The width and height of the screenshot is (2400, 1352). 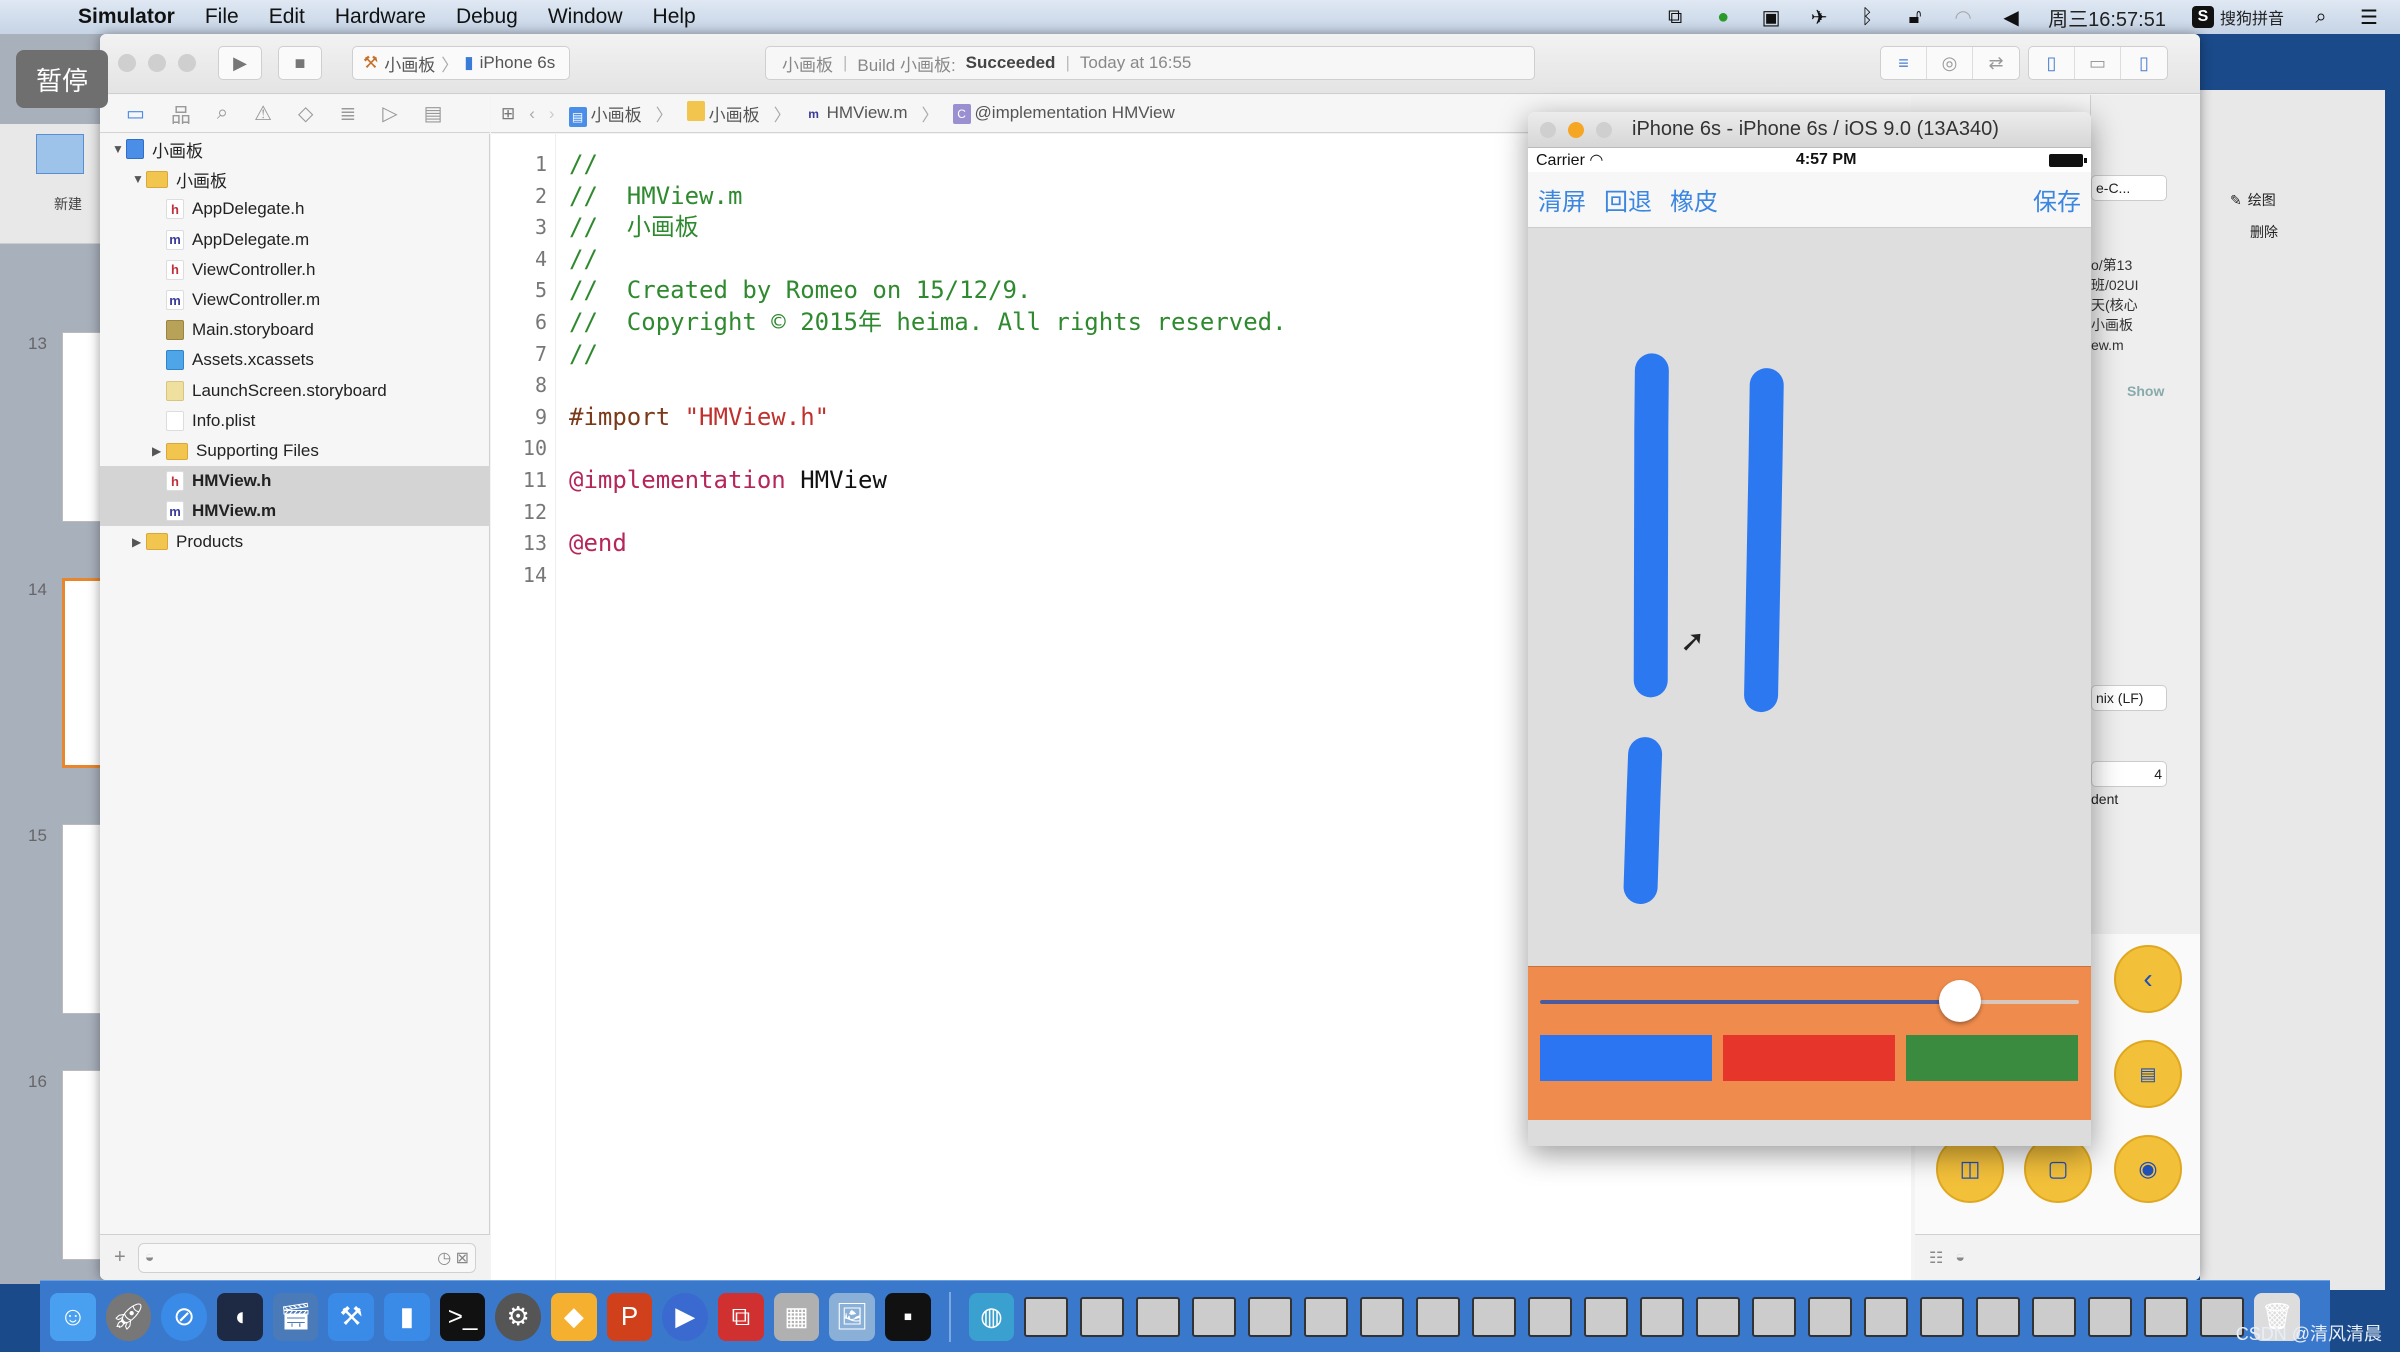 What do you see at coordinates (741, 1316) in the screenshot?
I see `parallels-icon: ⧉` at bounding box center [741, 1316].